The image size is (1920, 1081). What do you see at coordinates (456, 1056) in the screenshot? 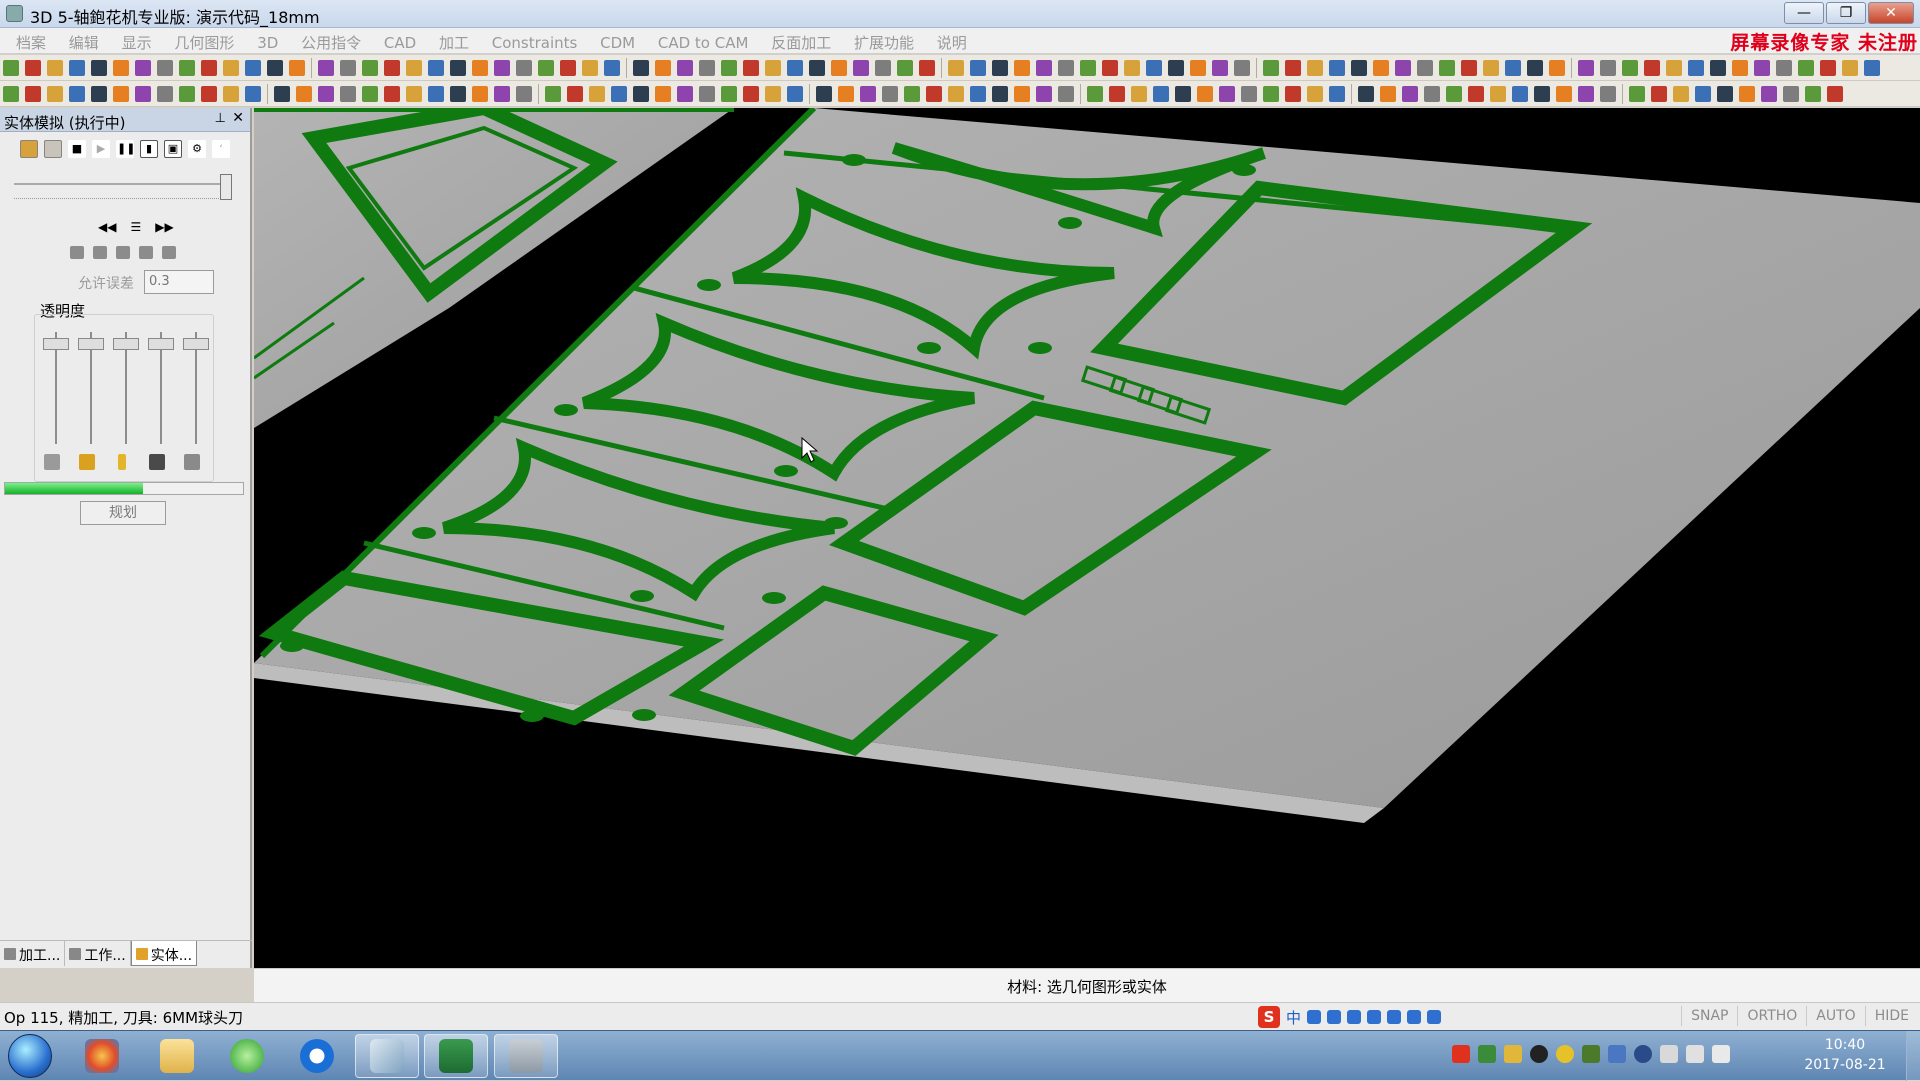
I see `taskbar-excel` at bounding box center [456, 1056].